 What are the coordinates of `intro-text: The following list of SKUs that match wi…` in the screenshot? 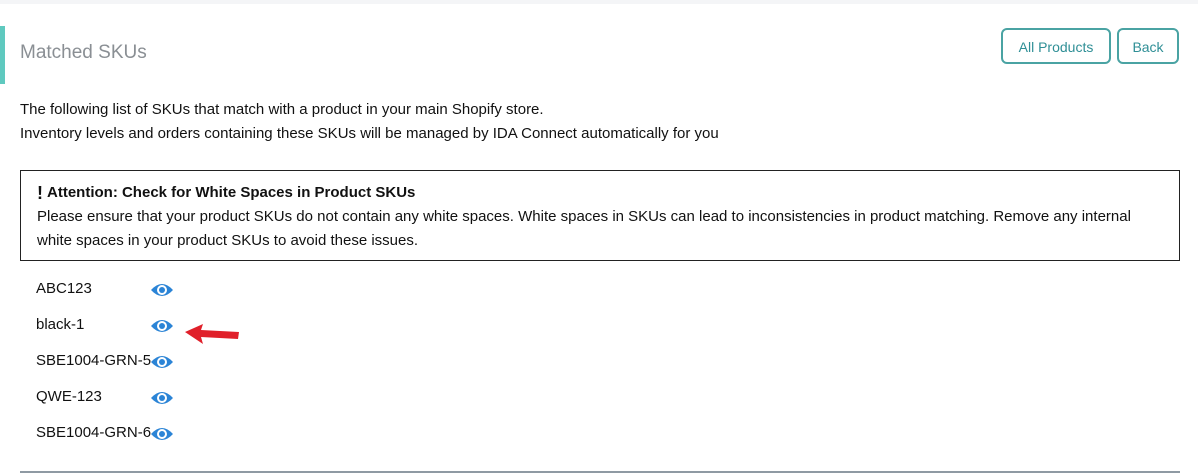 It's located at (595, 122).